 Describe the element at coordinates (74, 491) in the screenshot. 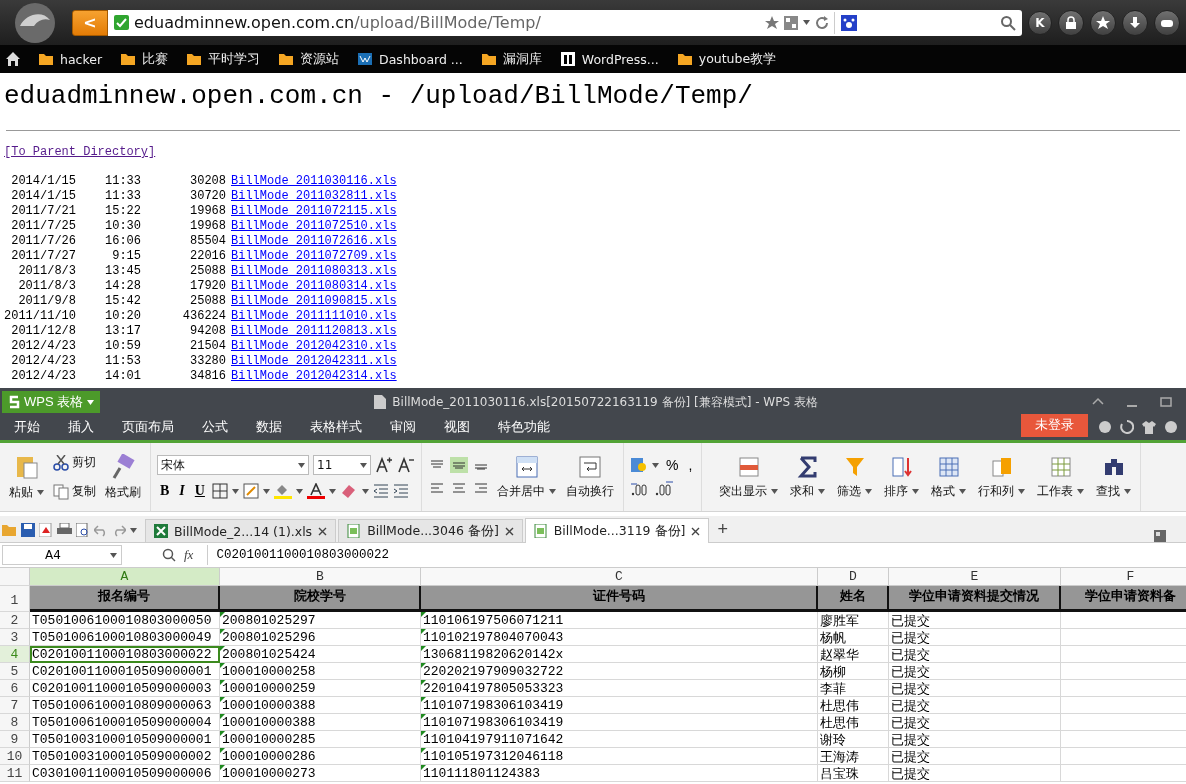

I see `copy-button: 复制` at that location.